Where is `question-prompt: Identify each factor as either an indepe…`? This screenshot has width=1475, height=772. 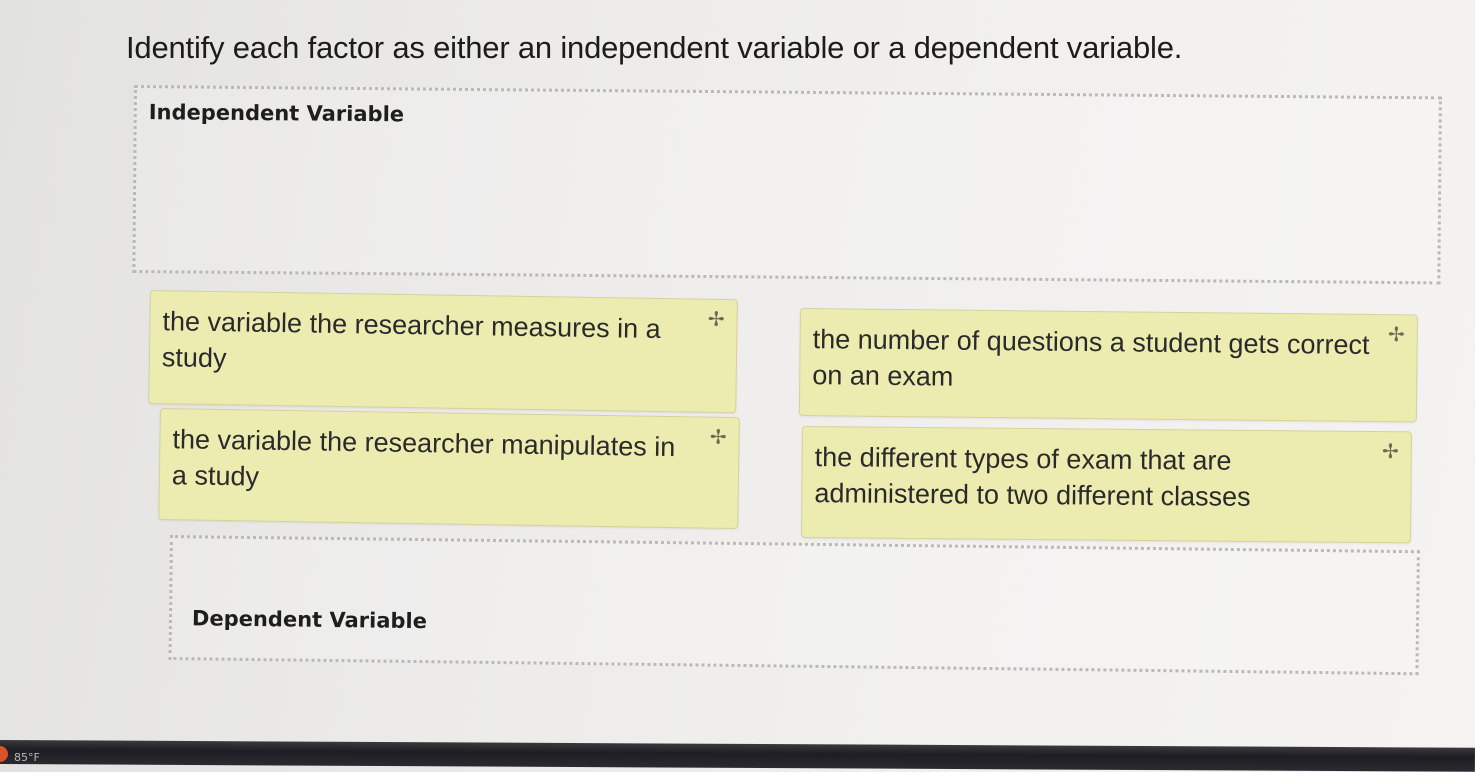
question-prompt: Identify each factor as either an indepe… is located at coordinates (654, 47).